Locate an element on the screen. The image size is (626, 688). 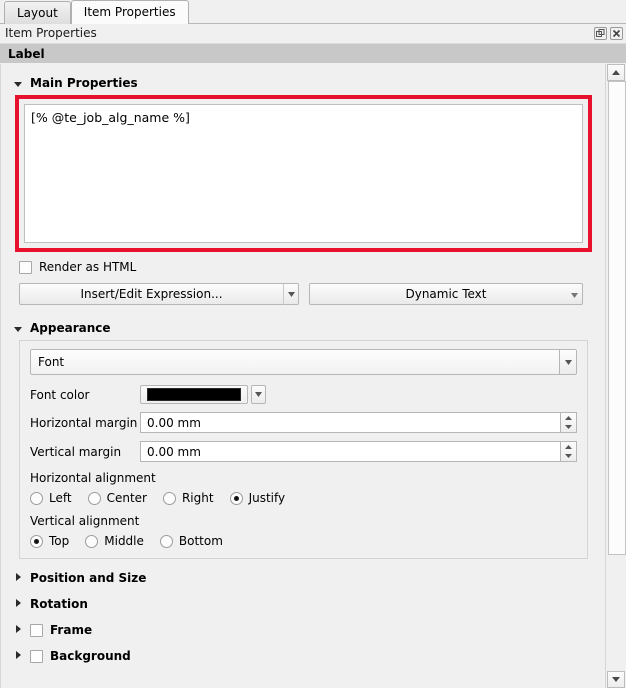
background-checkbox is located at coordinates (36, 656).